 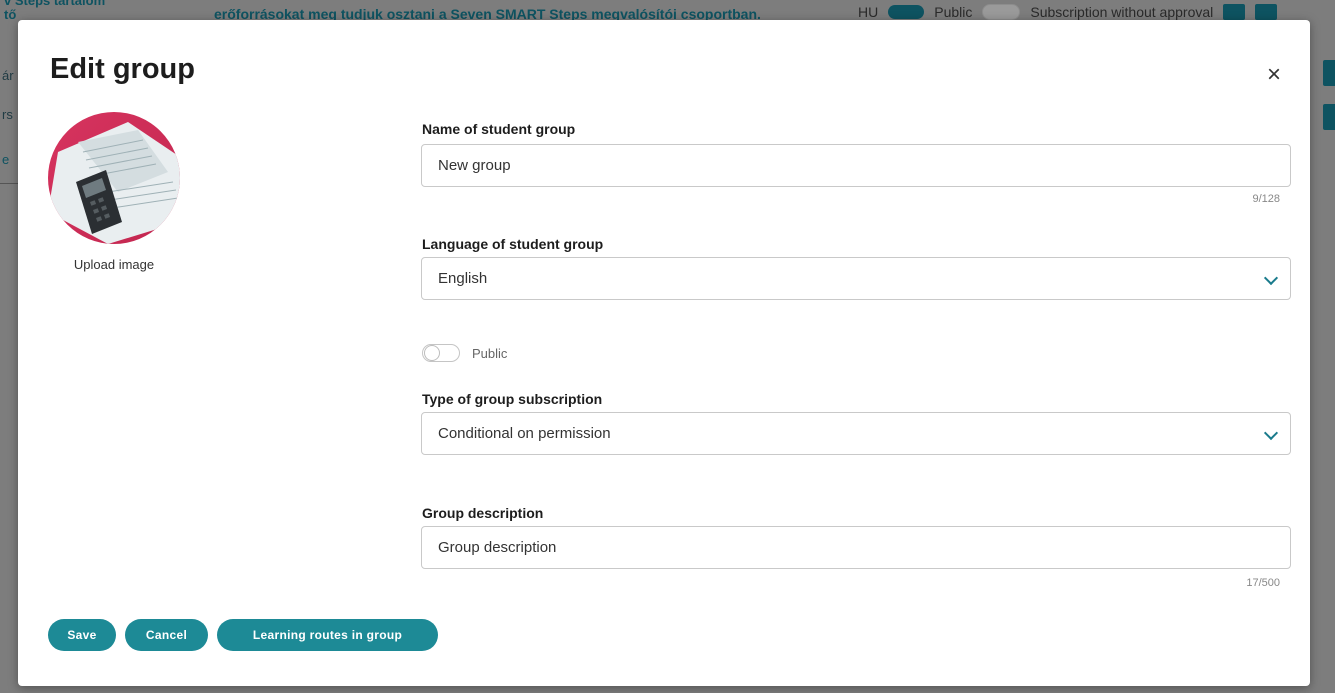 I want to click on background-public-toggle, so click(x=1001, y=12).